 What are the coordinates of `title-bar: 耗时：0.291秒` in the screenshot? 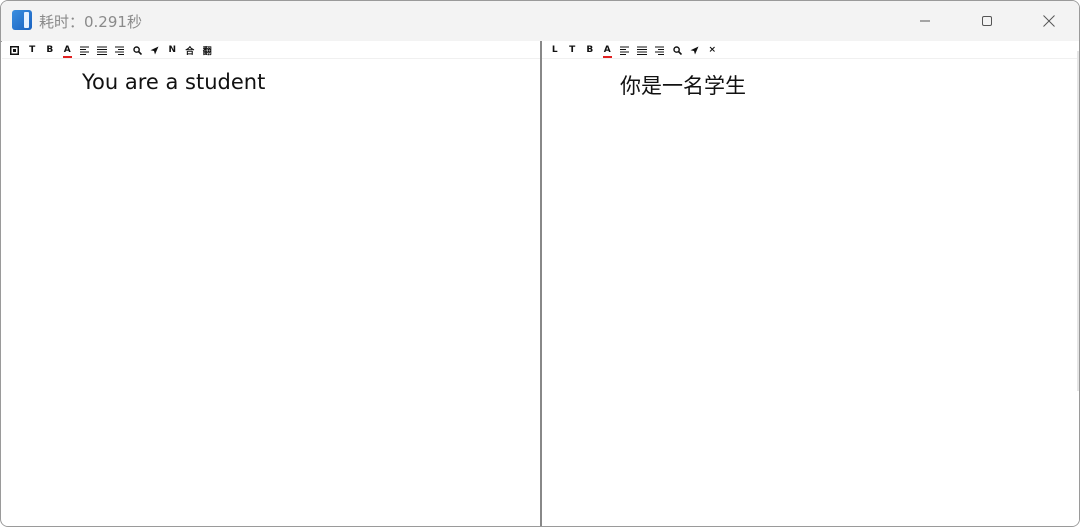 It's located at (540, 21).